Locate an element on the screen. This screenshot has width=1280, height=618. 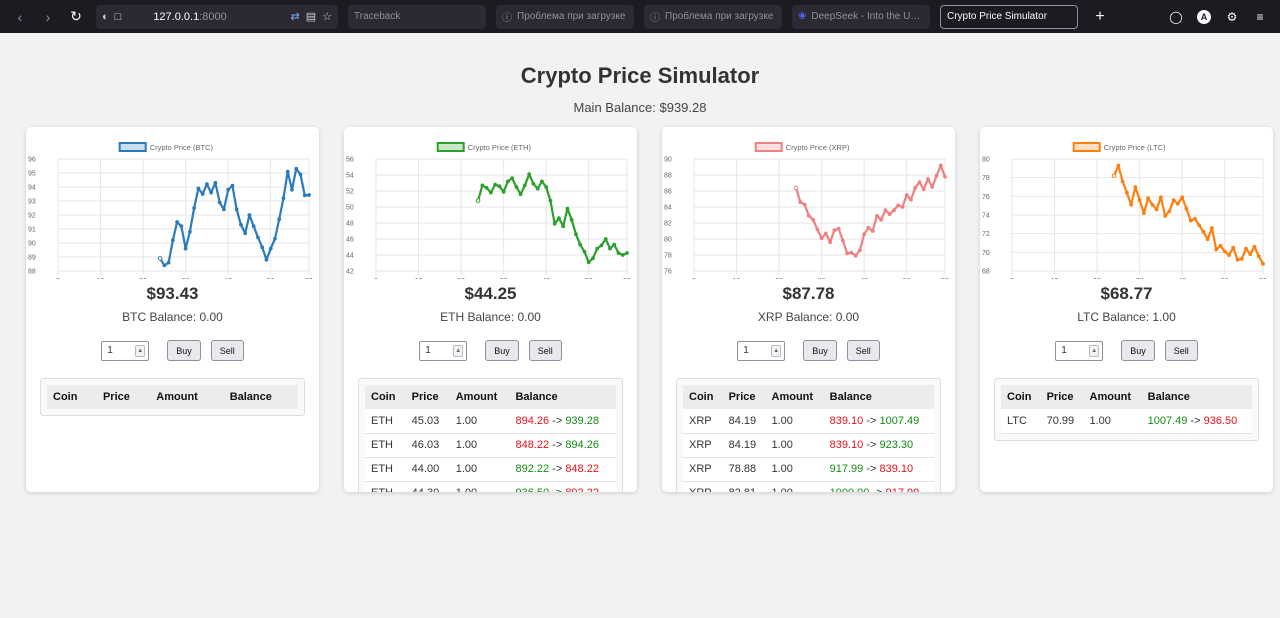
account-avatar: A is located at coordinates (1204, 16).